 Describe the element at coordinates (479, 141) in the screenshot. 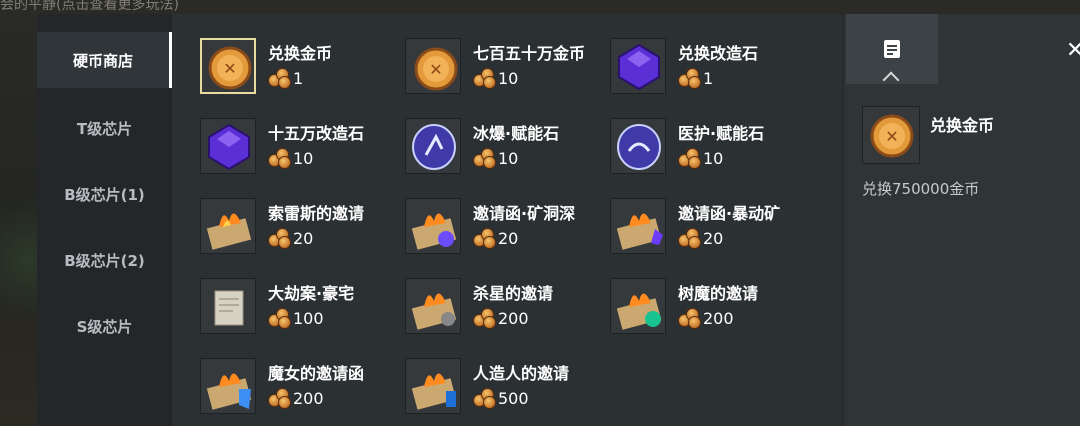

I see `shop-item: 冰爆·赋能石 10` at that location.